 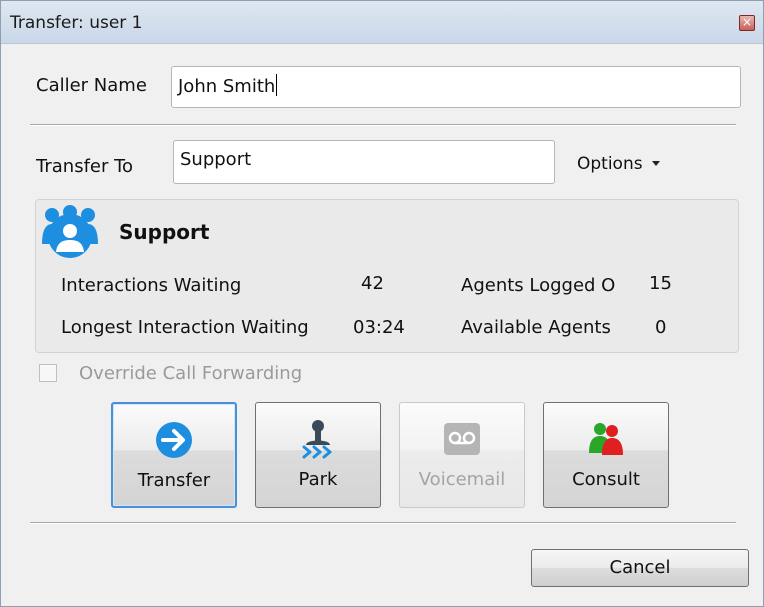 What do you see at coordinates (536, 327) in the screenshot?
I see `available-agents-label: Available Agents` at bounding box center [536, 327].